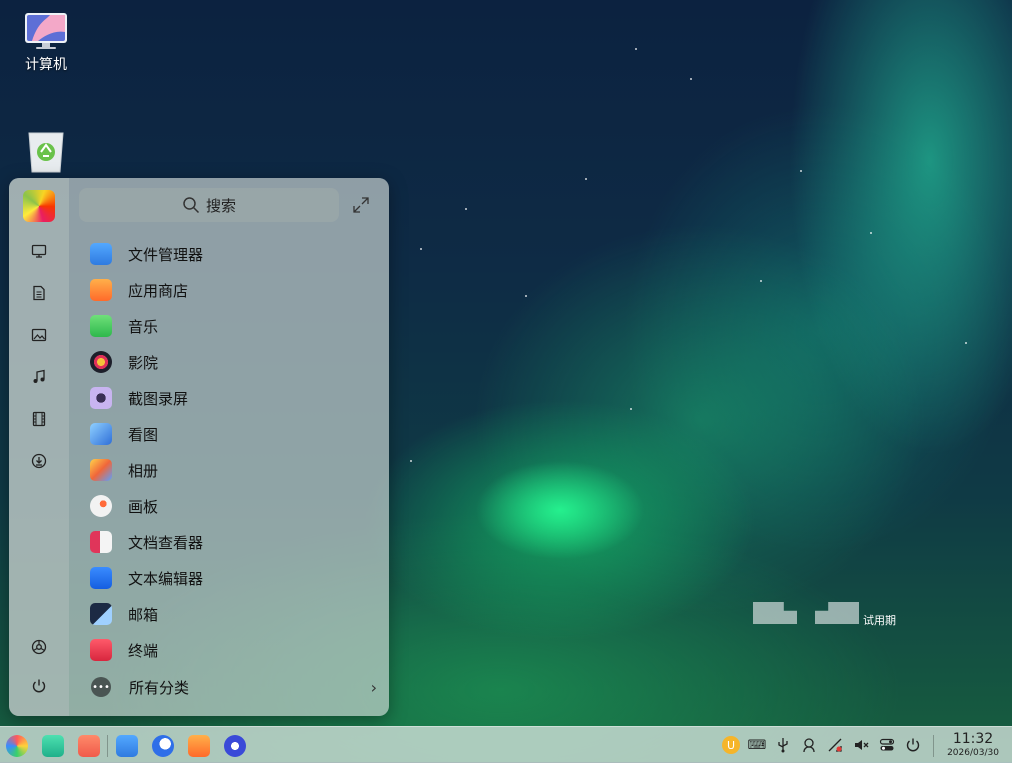  Describe the element at coordinates (237, 470) in the screenshot. I see `app-item-album: 相册` at that location.